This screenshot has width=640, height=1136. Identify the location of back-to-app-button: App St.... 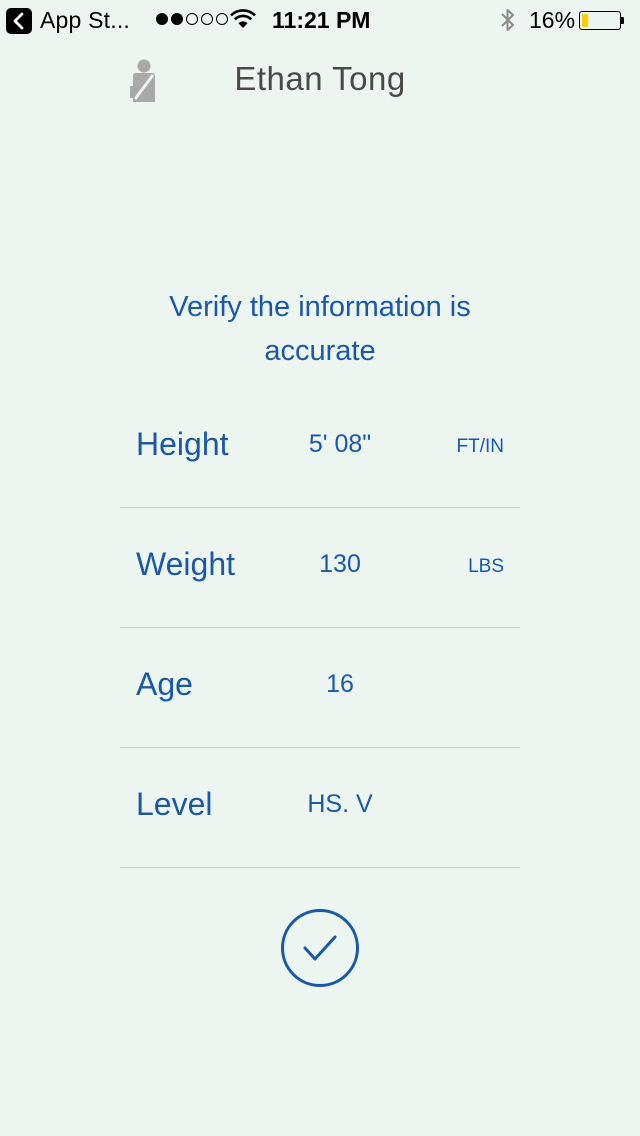
(68, 20).